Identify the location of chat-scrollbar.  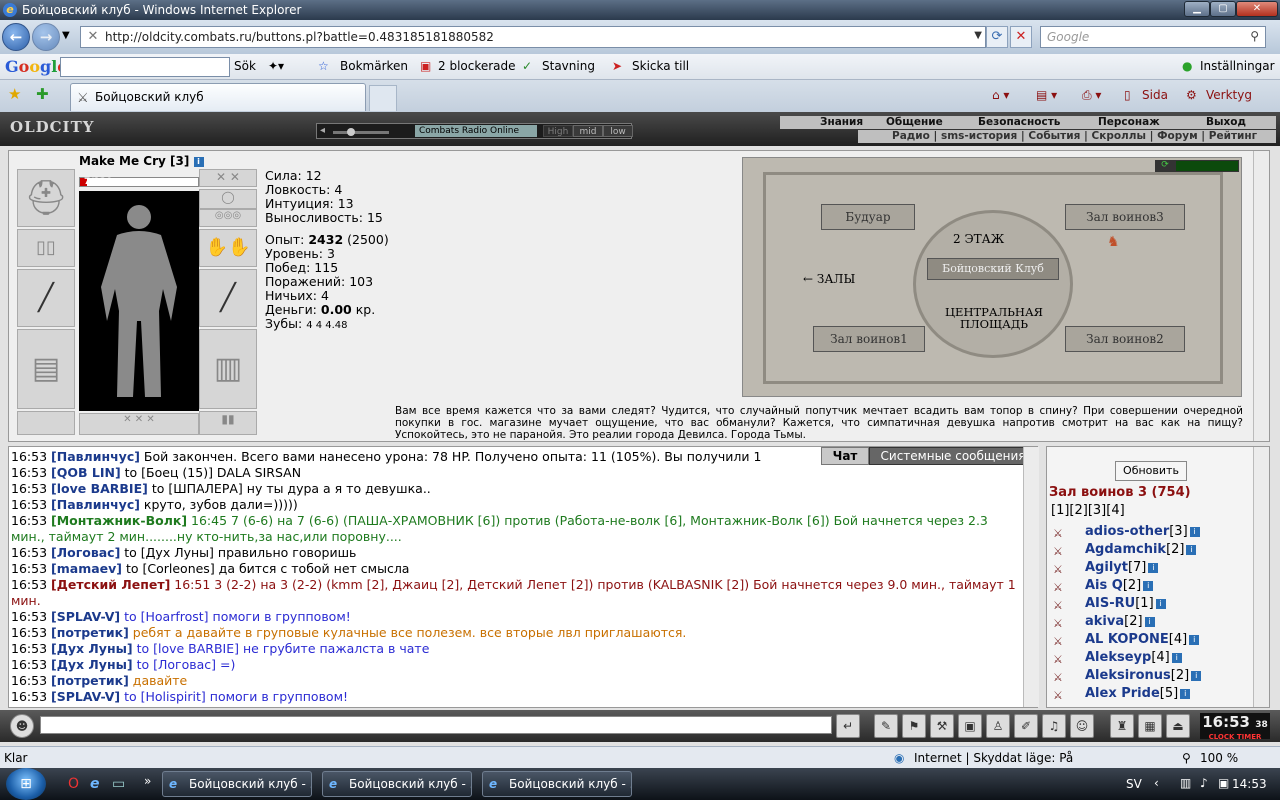
(1031, 577).